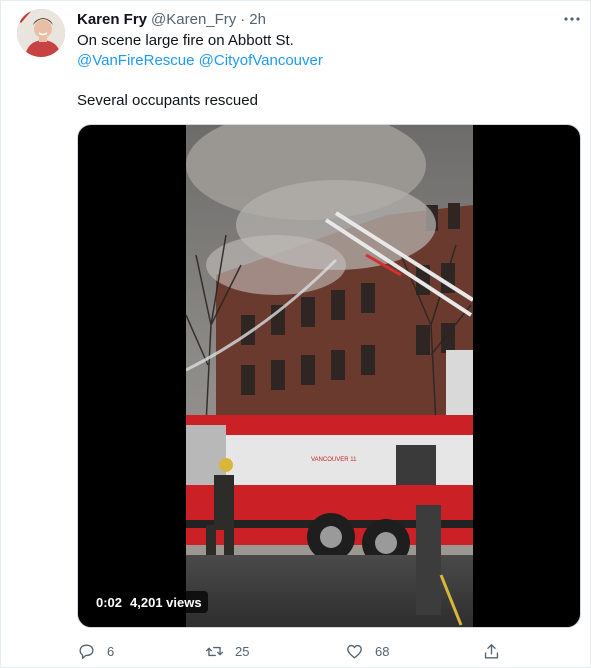 Image resolution: width=591 pixels, height=668 pixels. What do you see at coordinates (292, 651) in the screenshot?
I see `tweet-actions: 6 25 68` at bounding box center [292, 651].